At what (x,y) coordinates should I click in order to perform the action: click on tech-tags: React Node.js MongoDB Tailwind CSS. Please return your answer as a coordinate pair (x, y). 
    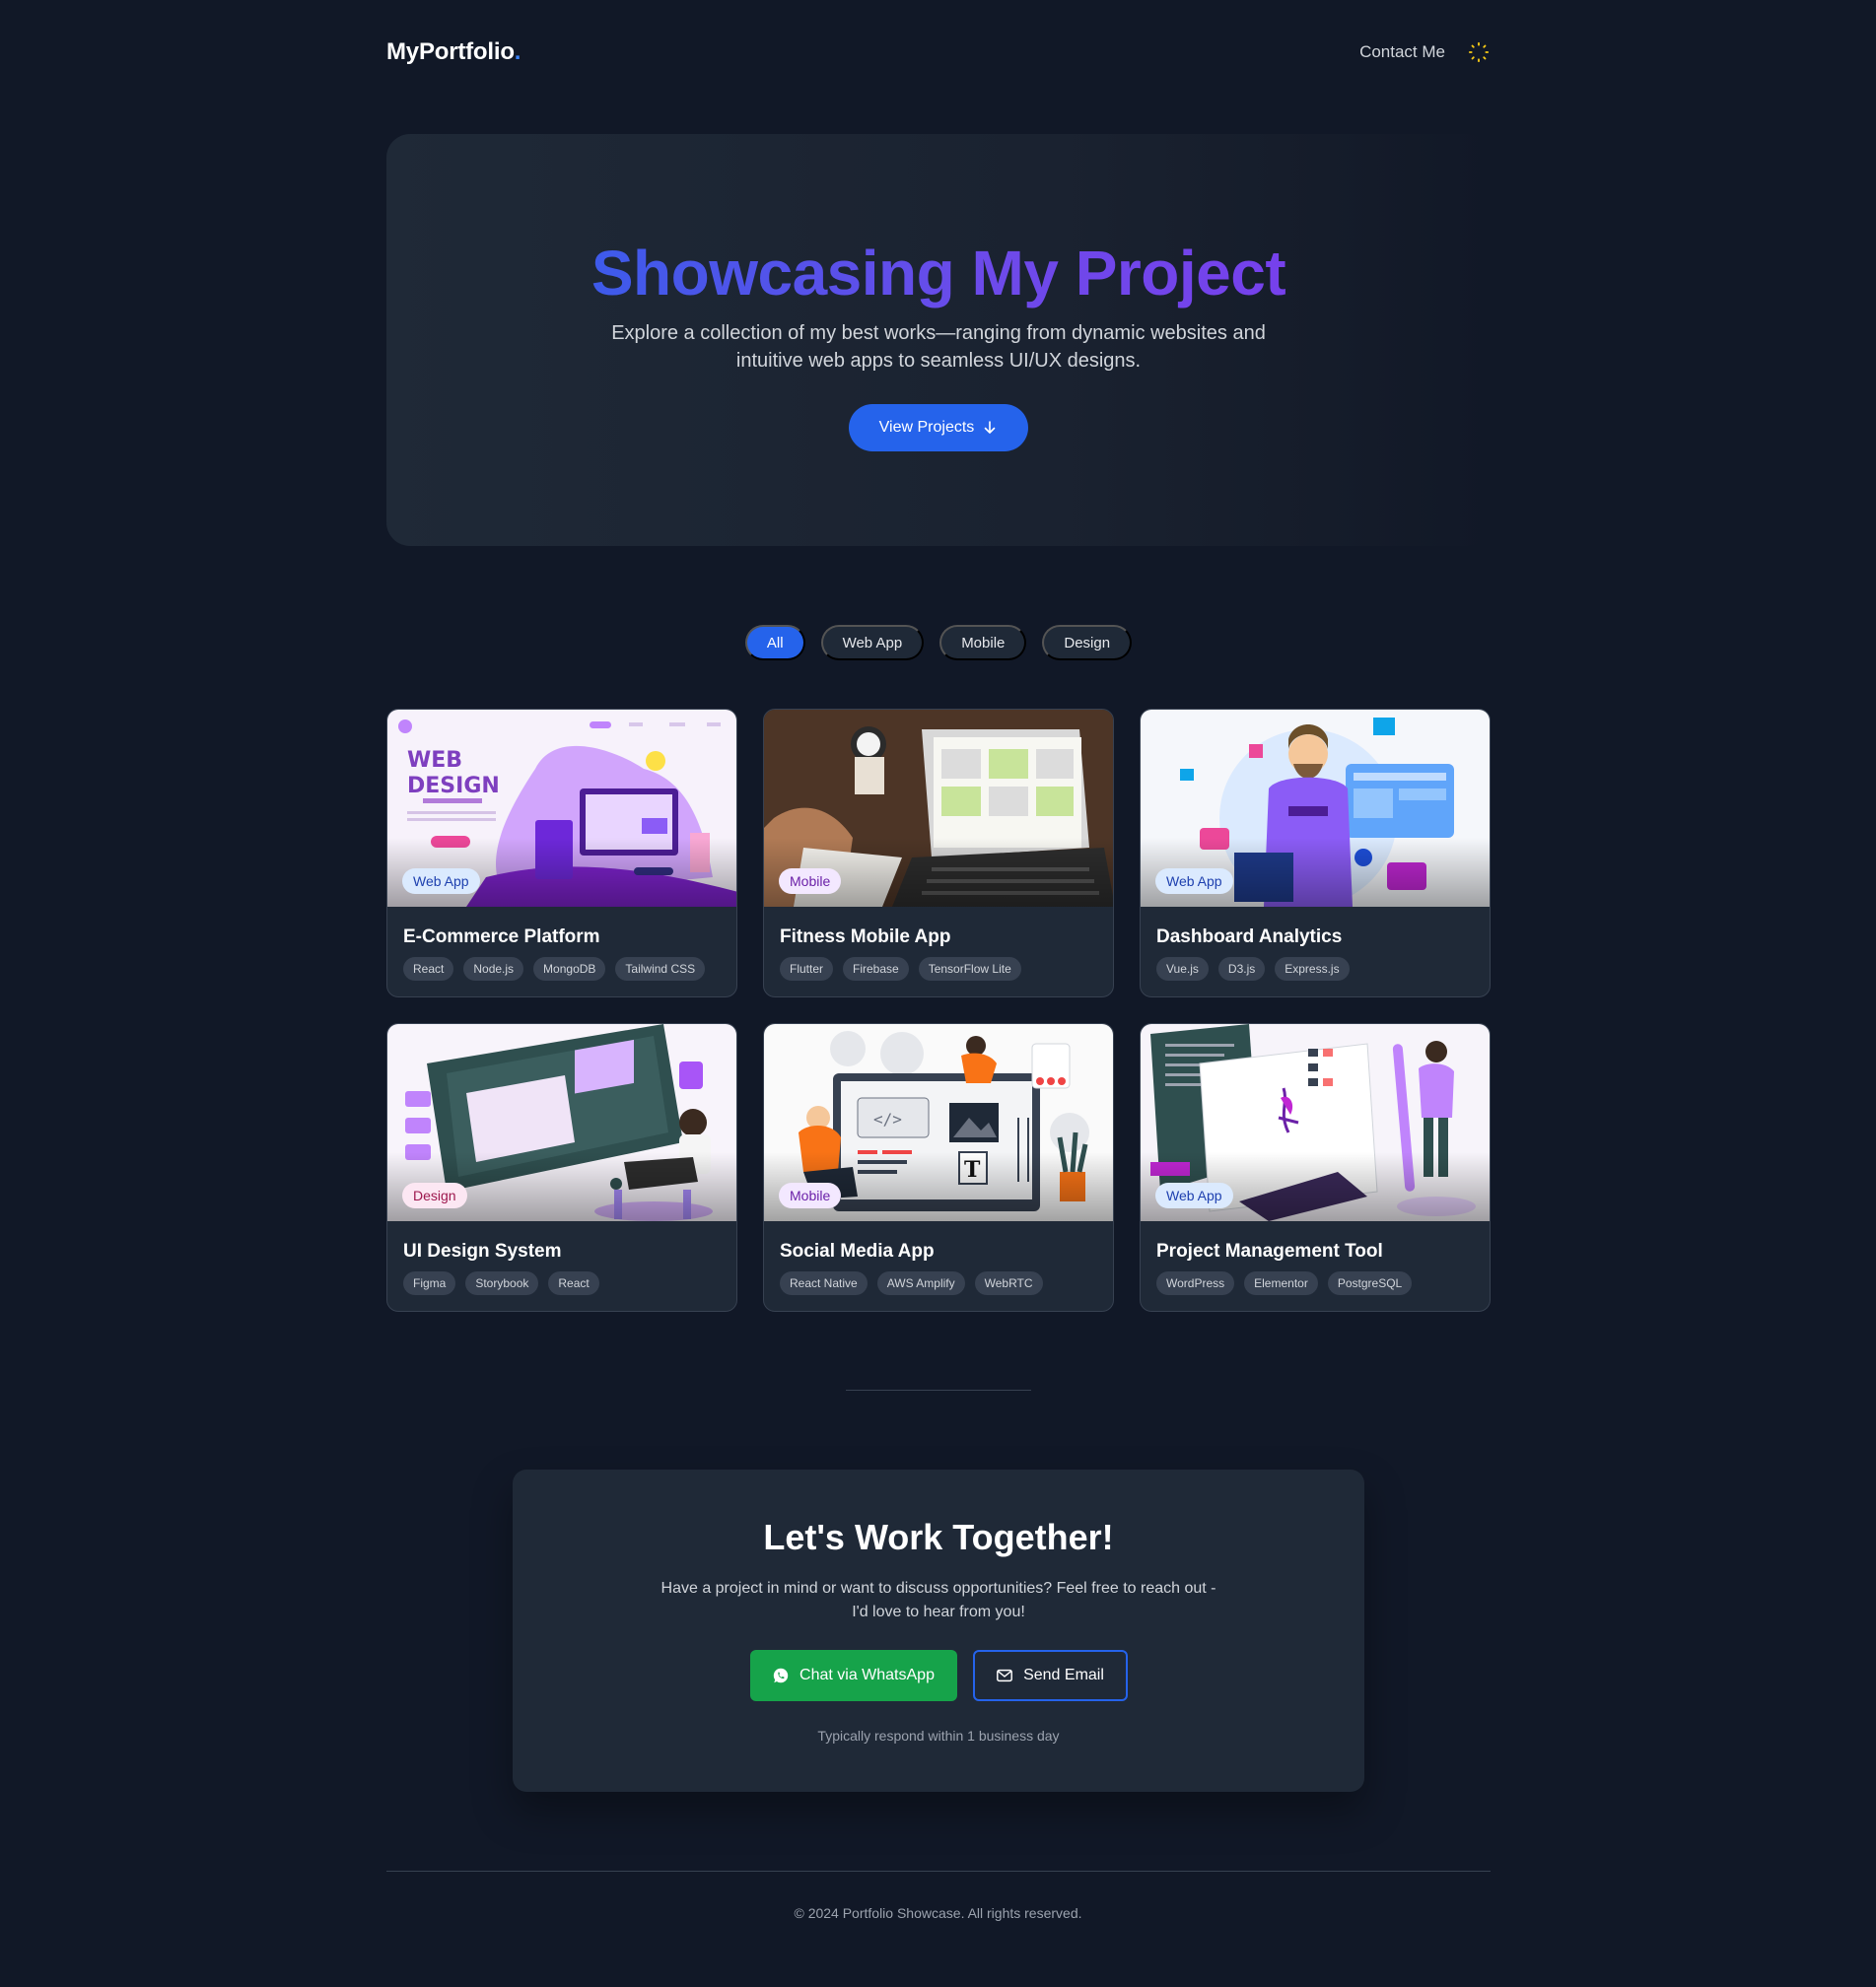
    Looking at the image, I should click on (555, 969).